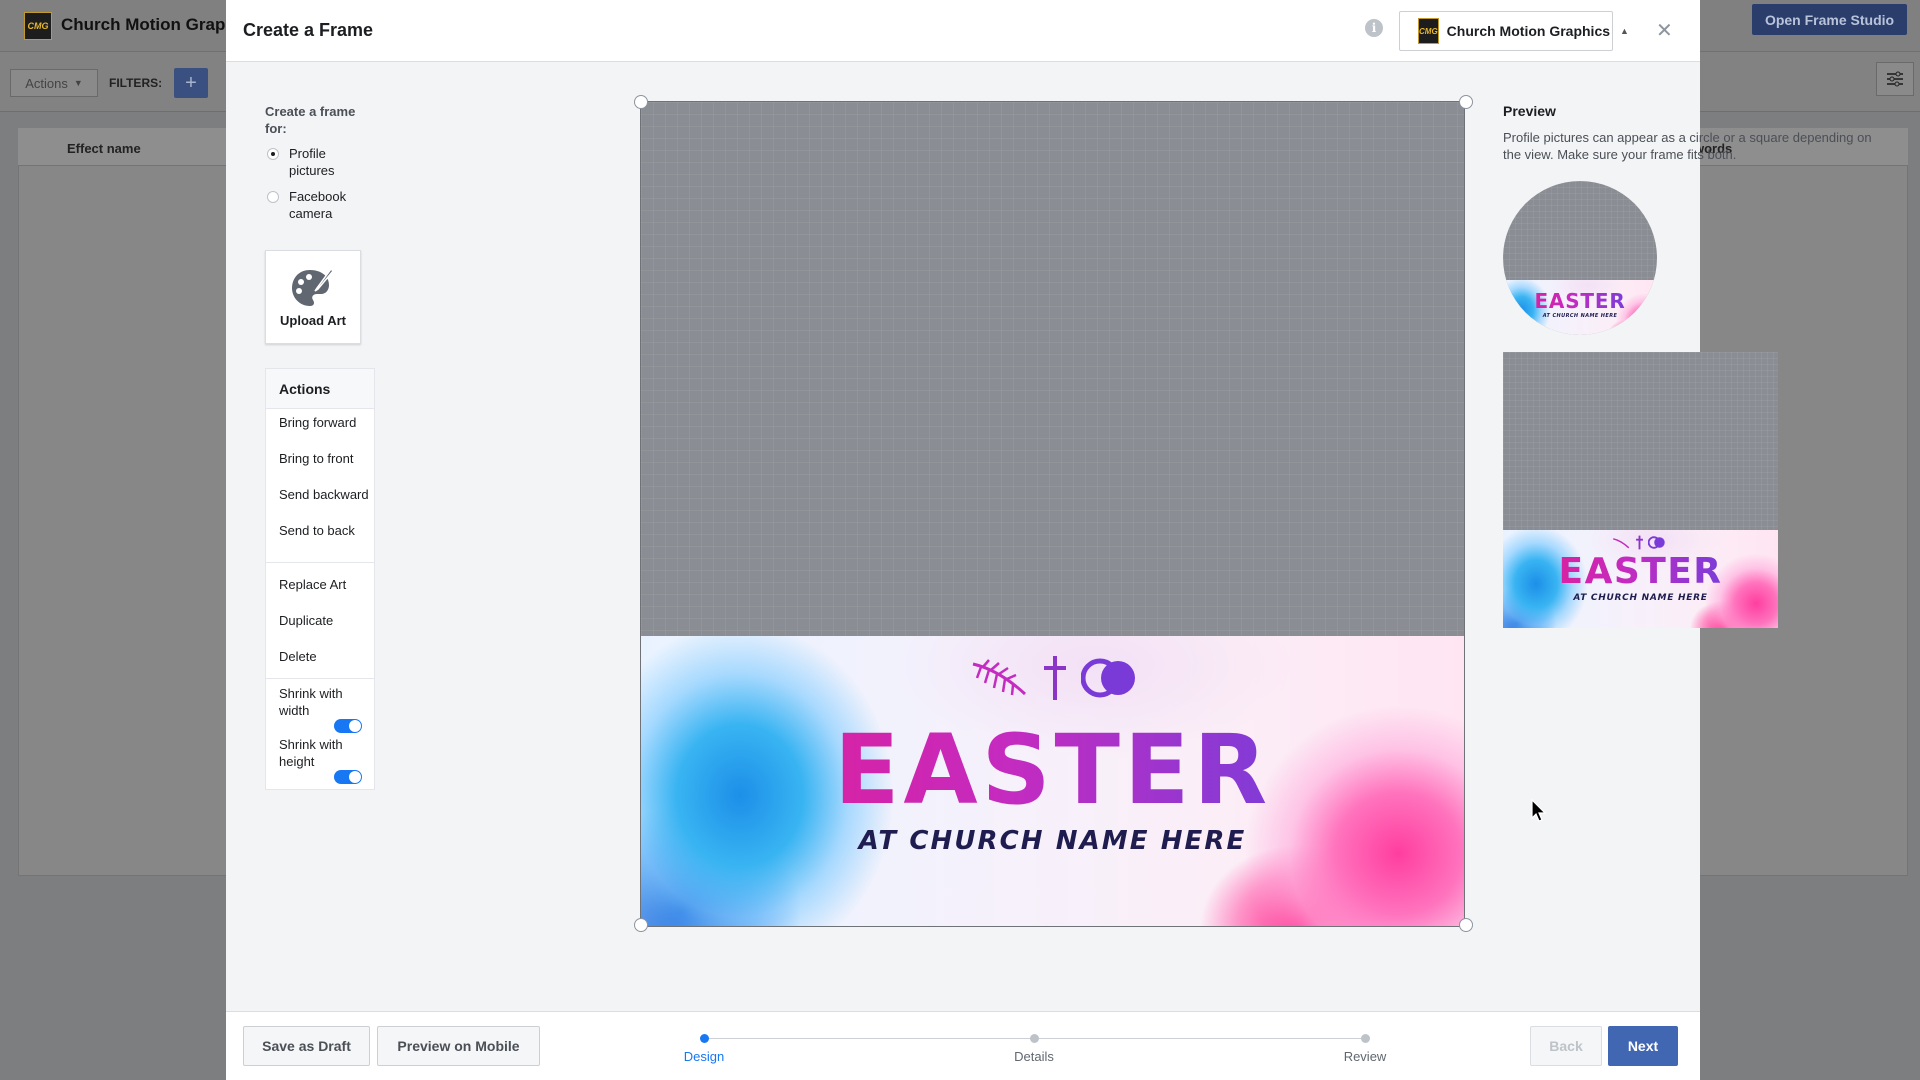 The width and height of the screenshot is (1920, 1080). I want to click on send-backward-action: Send backward, so click(324, 494).